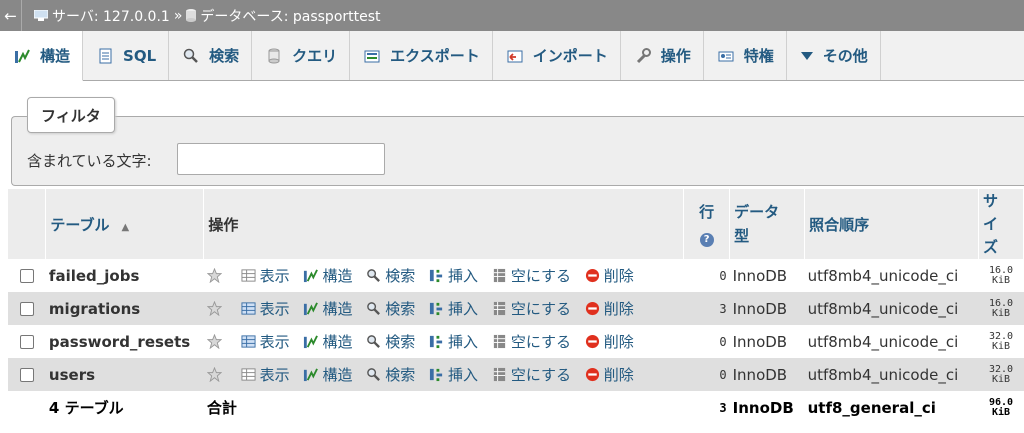 This screenshot has width=1024, height=433. I want to click on tab-privileges: 特権, so click(745, 55).